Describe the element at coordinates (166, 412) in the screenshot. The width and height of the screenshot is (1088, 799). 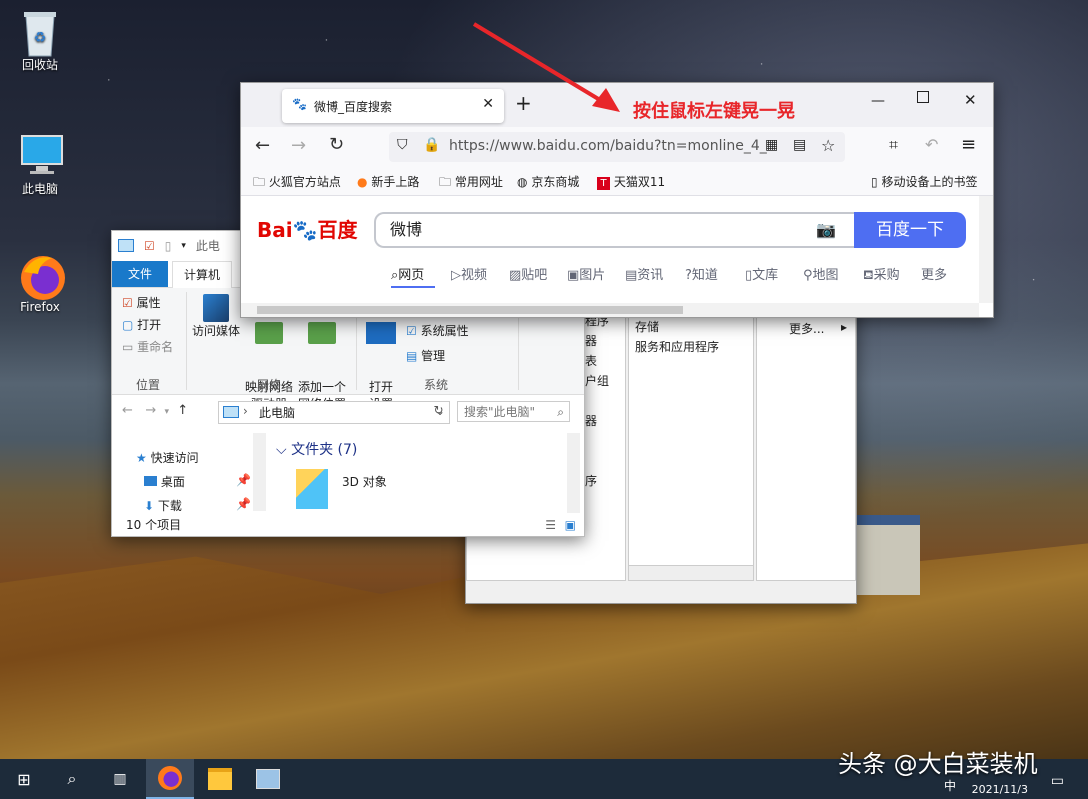
I see `recent-dropdown-icon: ▾` at that location.